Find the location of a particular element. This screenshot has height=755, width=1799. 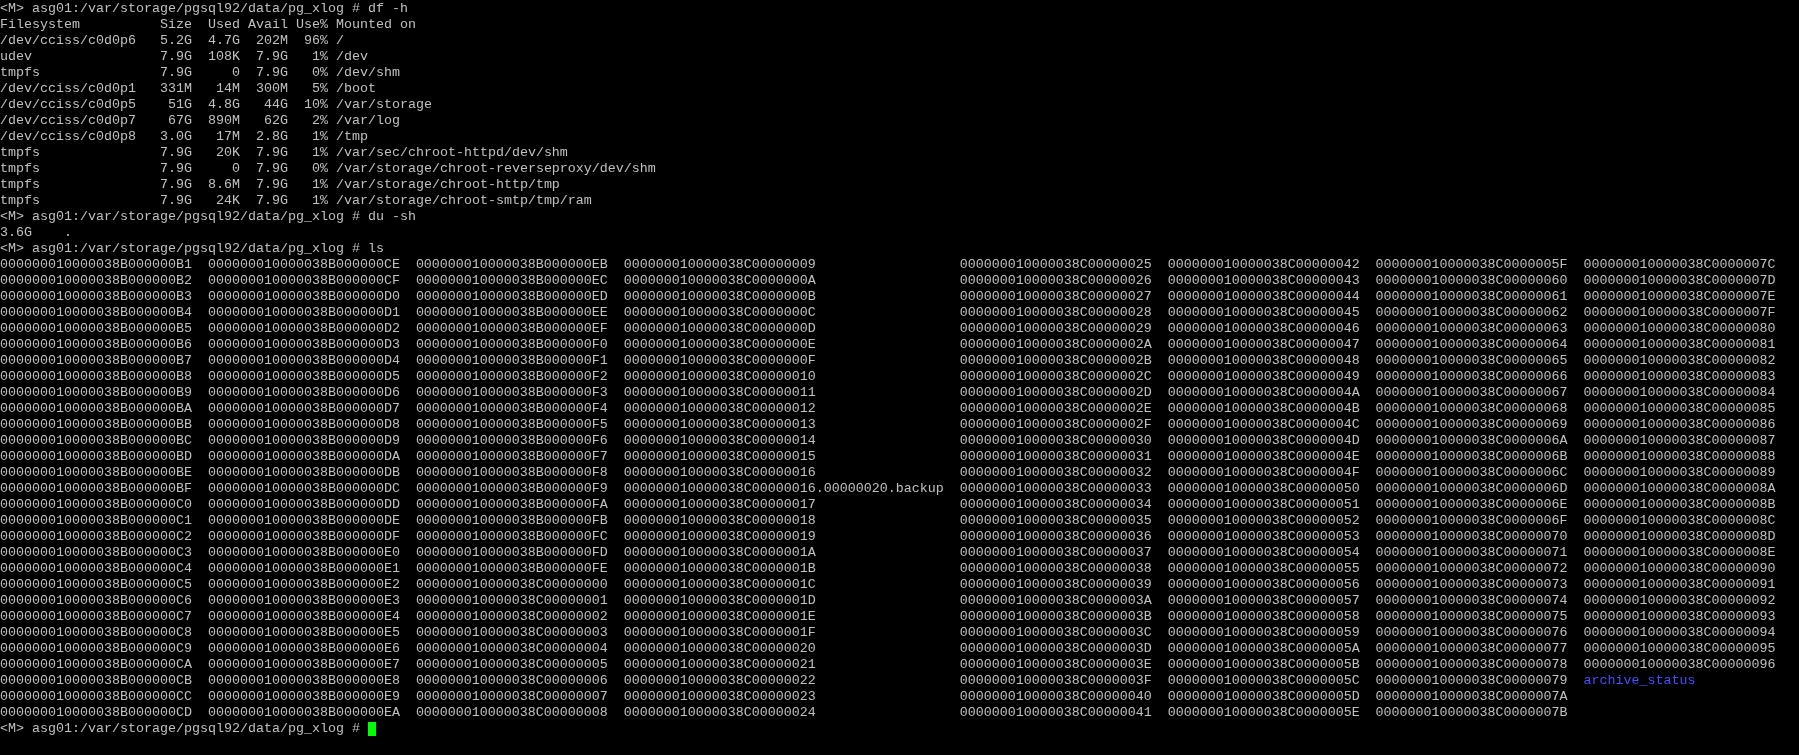

file-name: 000000010000038C00000037 is located at coordinates (1055, 553).